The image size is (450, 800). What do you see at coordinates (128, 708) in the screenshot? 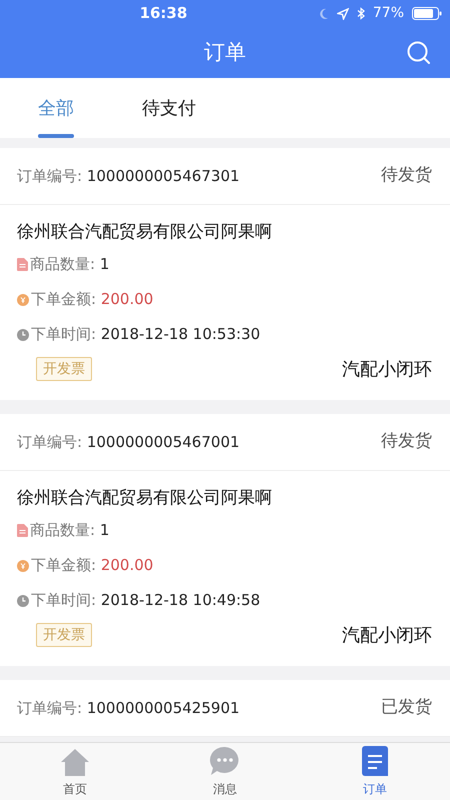
I see `order-number: 订单编号: 1000000005425901` at bounding box center [128, 708].